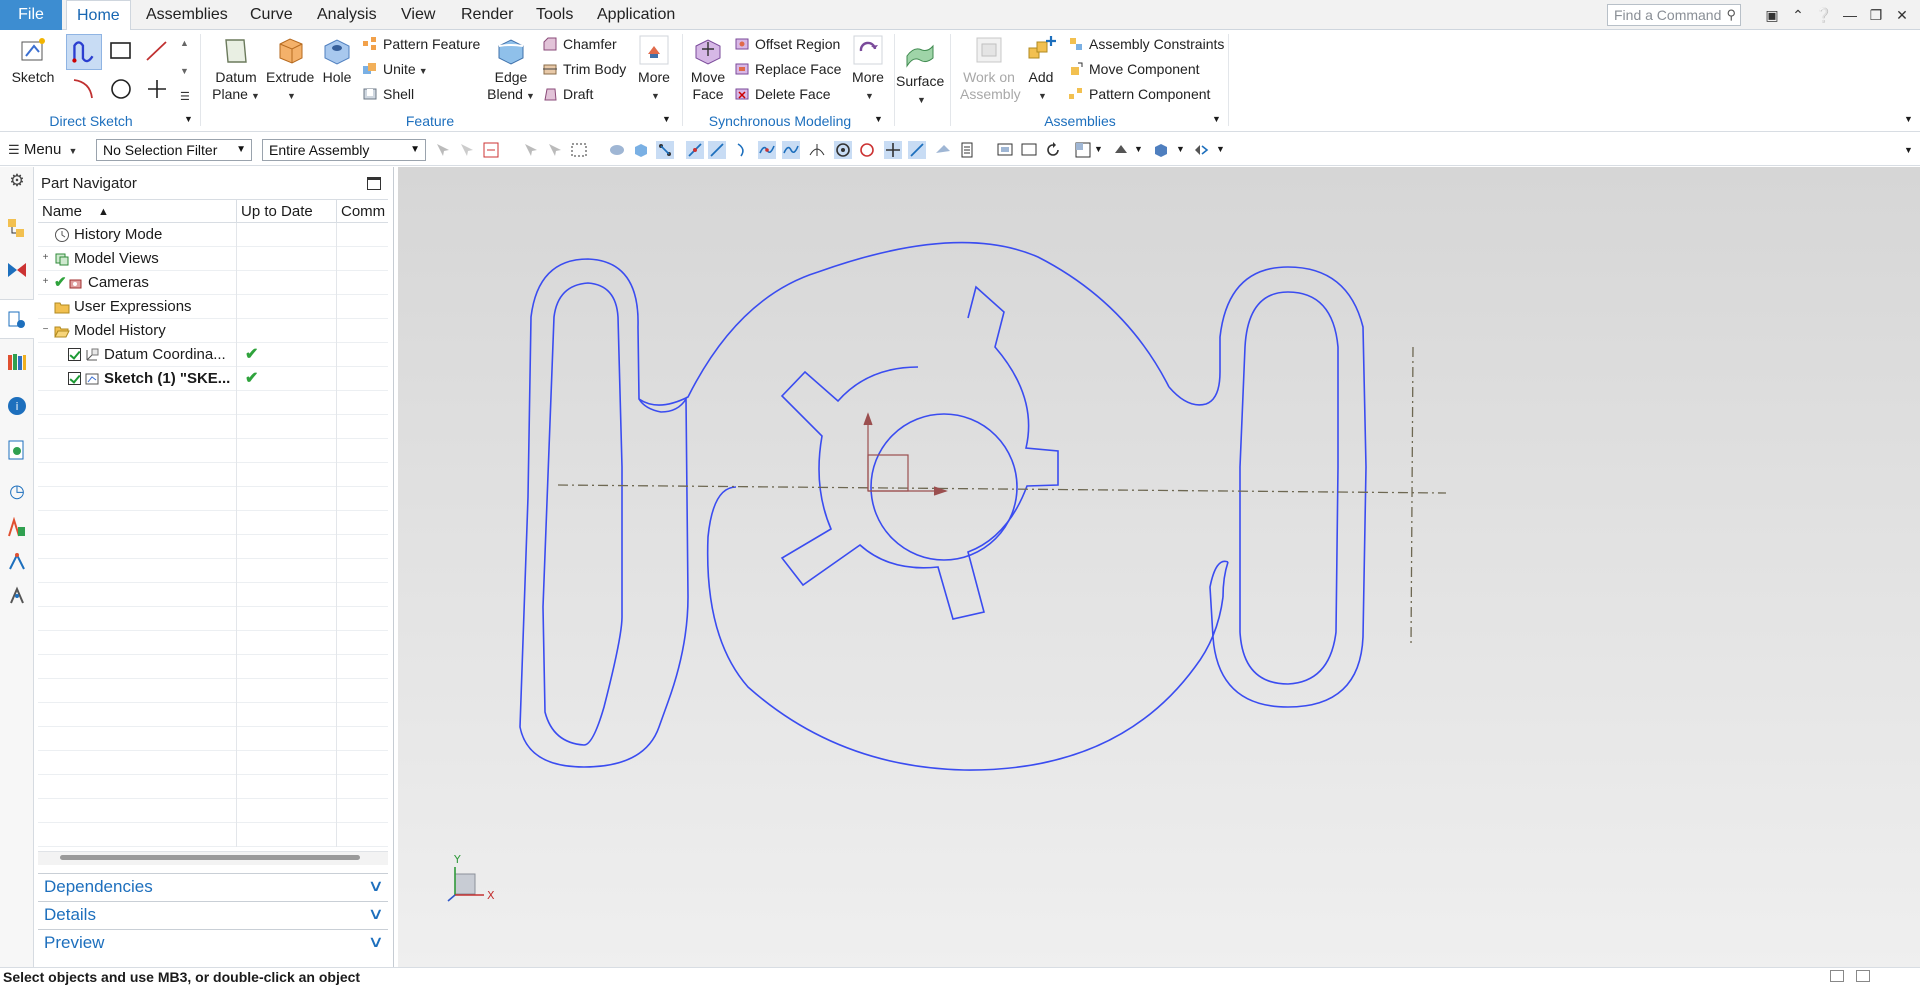 Image resolution: width=1920 pixels, height=986 pixels. Describe the element at coordinates (174, 150) in the screenshot. I see `selection-filter-select: No Selection Filter ▼` at that location.